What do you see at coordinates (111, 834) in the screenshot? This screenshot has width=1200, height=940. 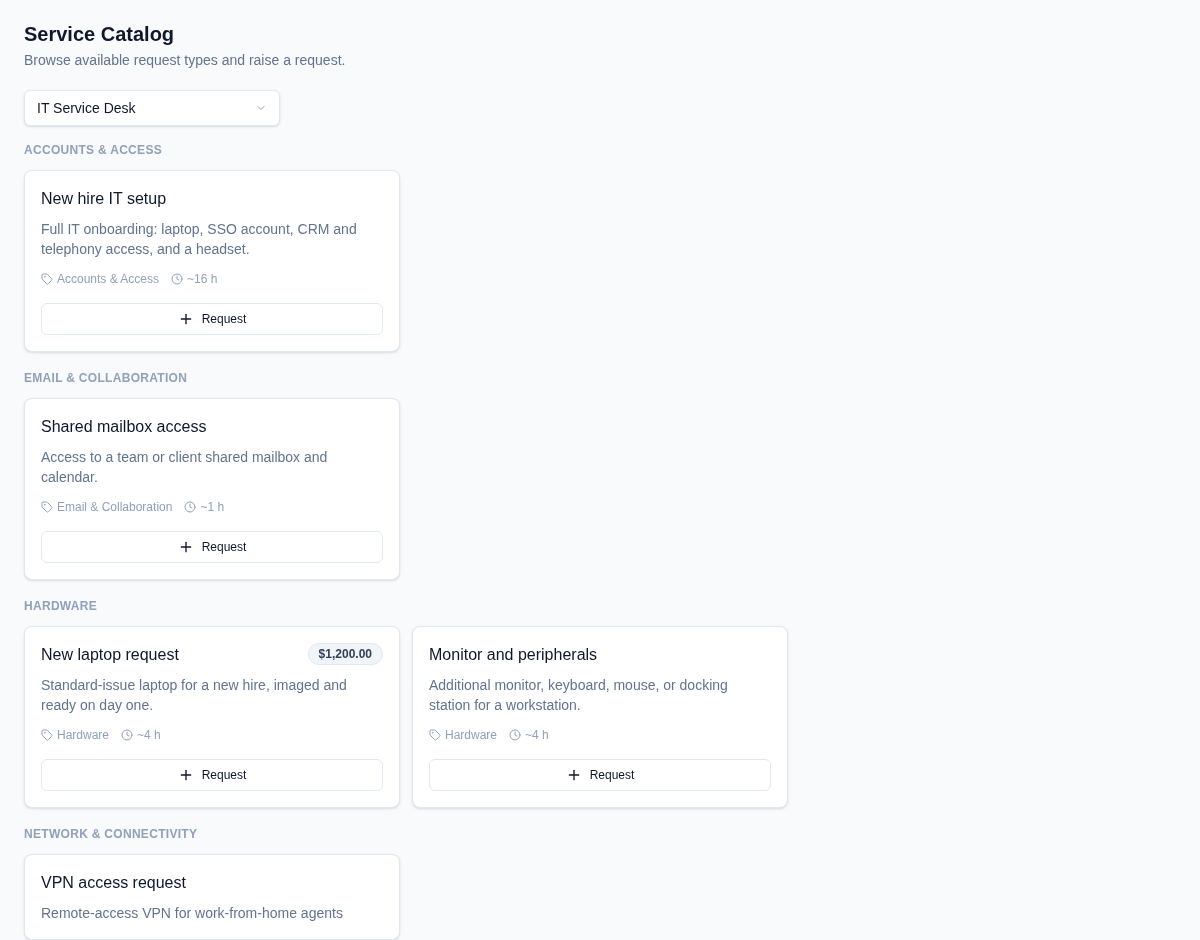 I see `section-label: NETWORK & CONNECTIVITY` at bounding box center [111, 834].